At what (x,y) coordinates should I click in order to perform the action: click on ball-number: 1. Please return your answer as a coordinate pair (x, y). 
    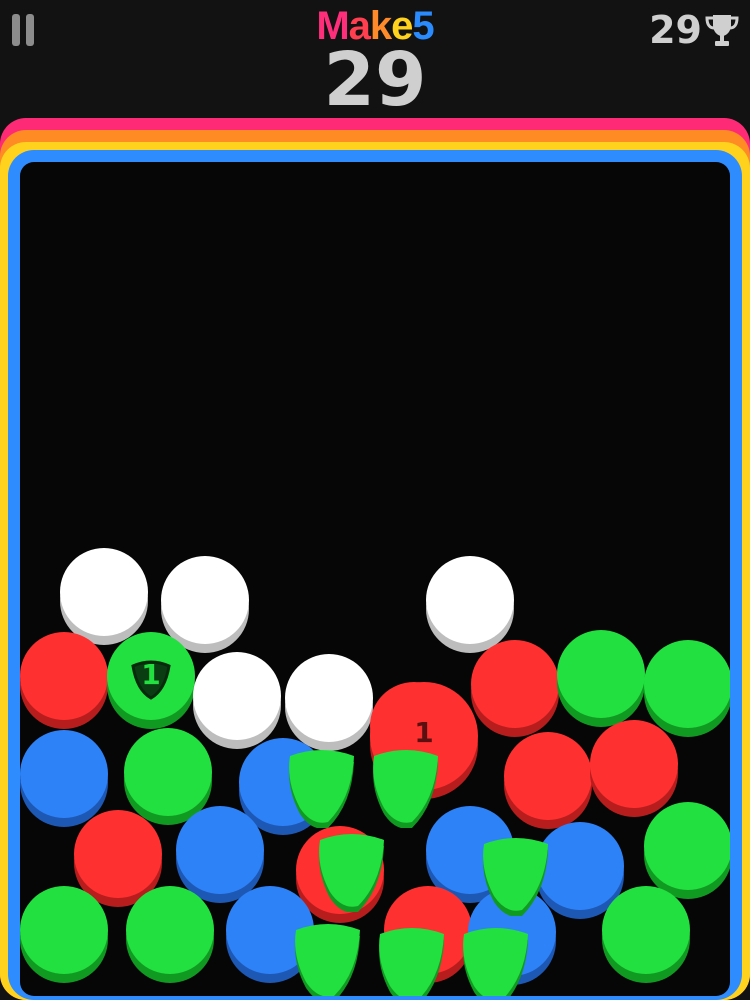
    Looking at the image, I should click on (151, 674).